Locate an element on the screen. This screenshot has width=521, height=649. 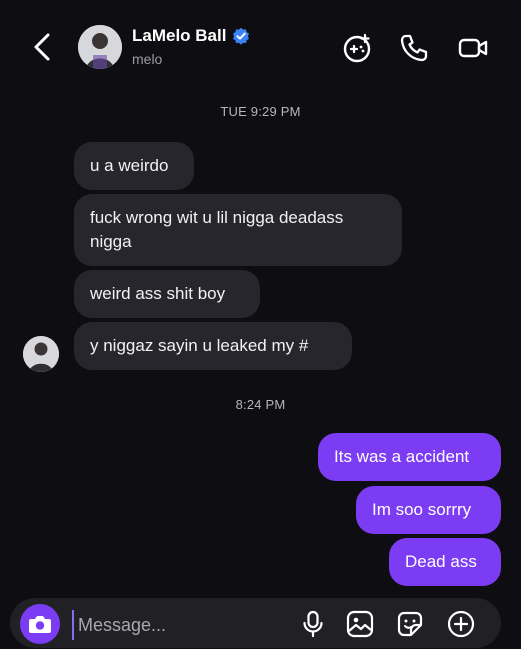
sender-avatar is located at coordinates (41, 354).